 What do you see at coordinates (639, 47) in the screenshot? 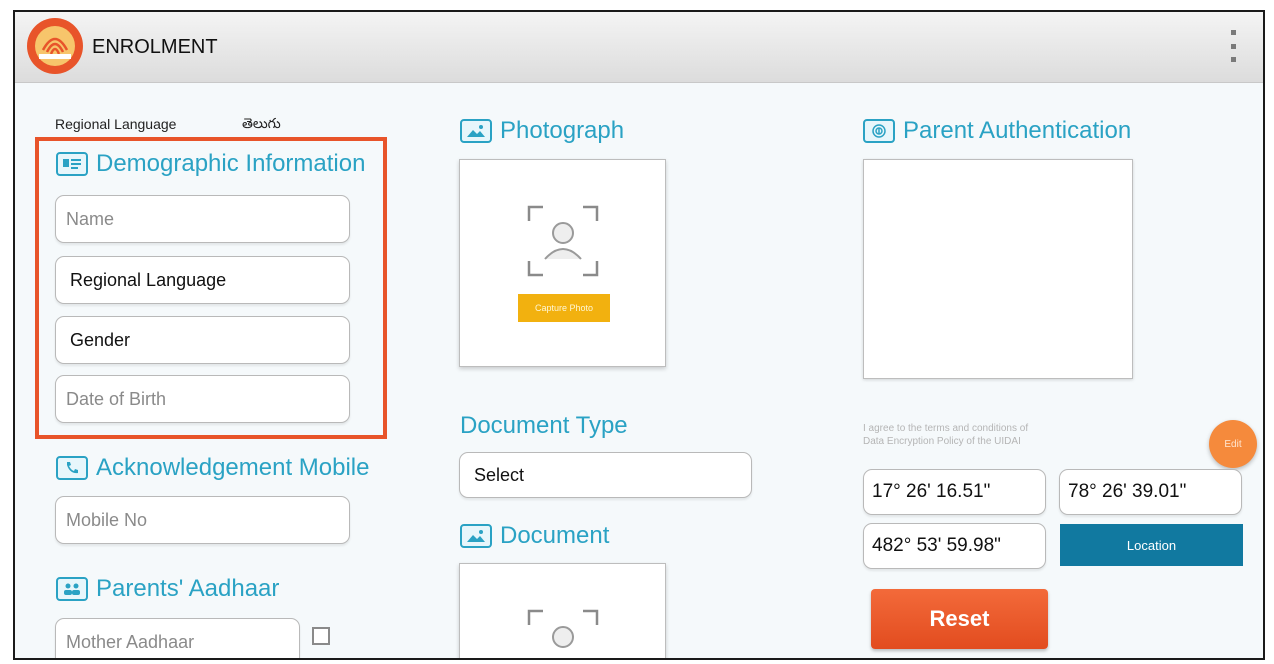
I see `app-bar: ENROLMENT` at bounding box center [639, 47].